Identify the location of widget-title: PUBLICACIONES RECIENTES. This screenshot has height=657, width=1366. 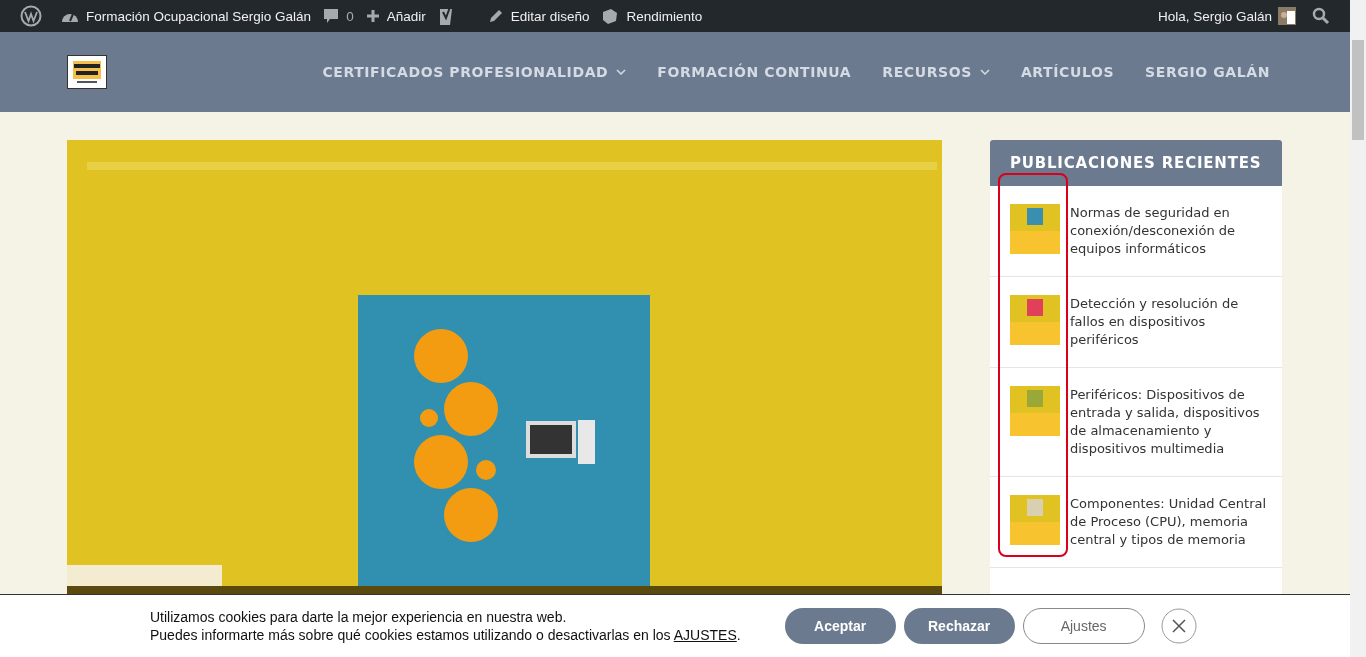
(1136, 163).